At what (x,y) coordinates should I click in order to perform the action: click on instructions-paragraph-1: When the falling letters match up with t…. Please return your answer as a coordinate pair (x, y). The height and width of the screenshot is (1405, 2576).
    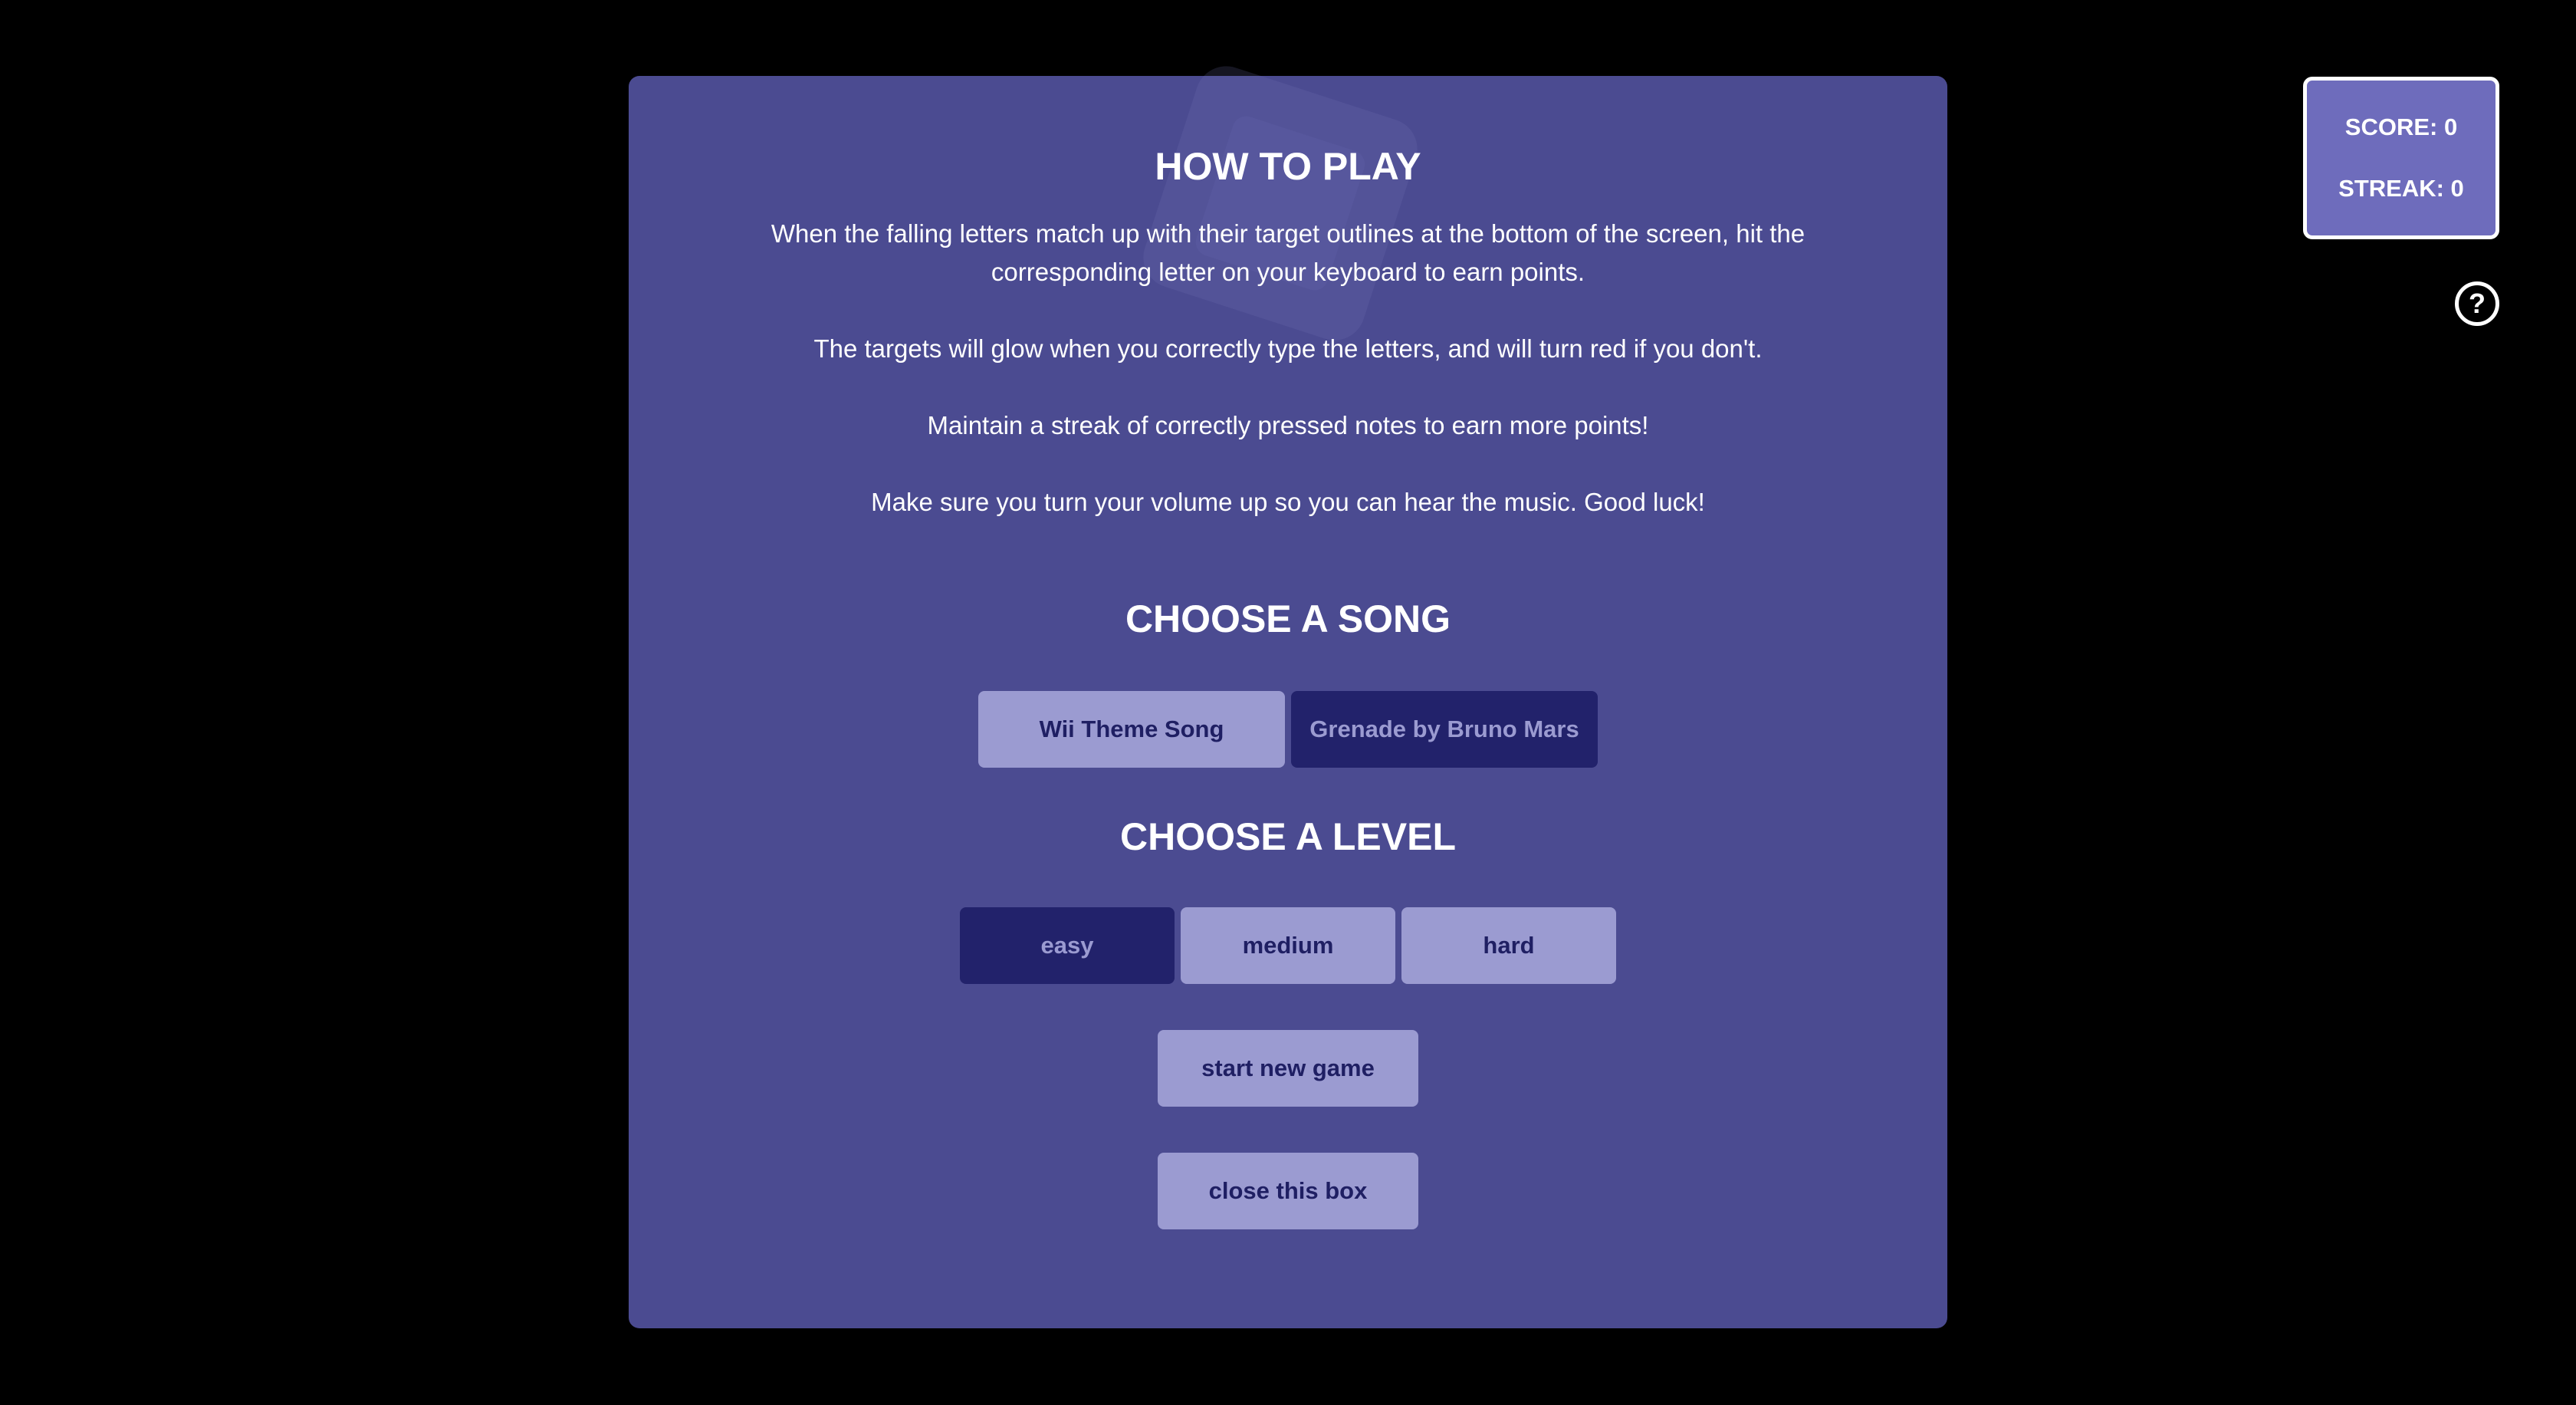
    Looking at the image, I should click on (1288, 253).